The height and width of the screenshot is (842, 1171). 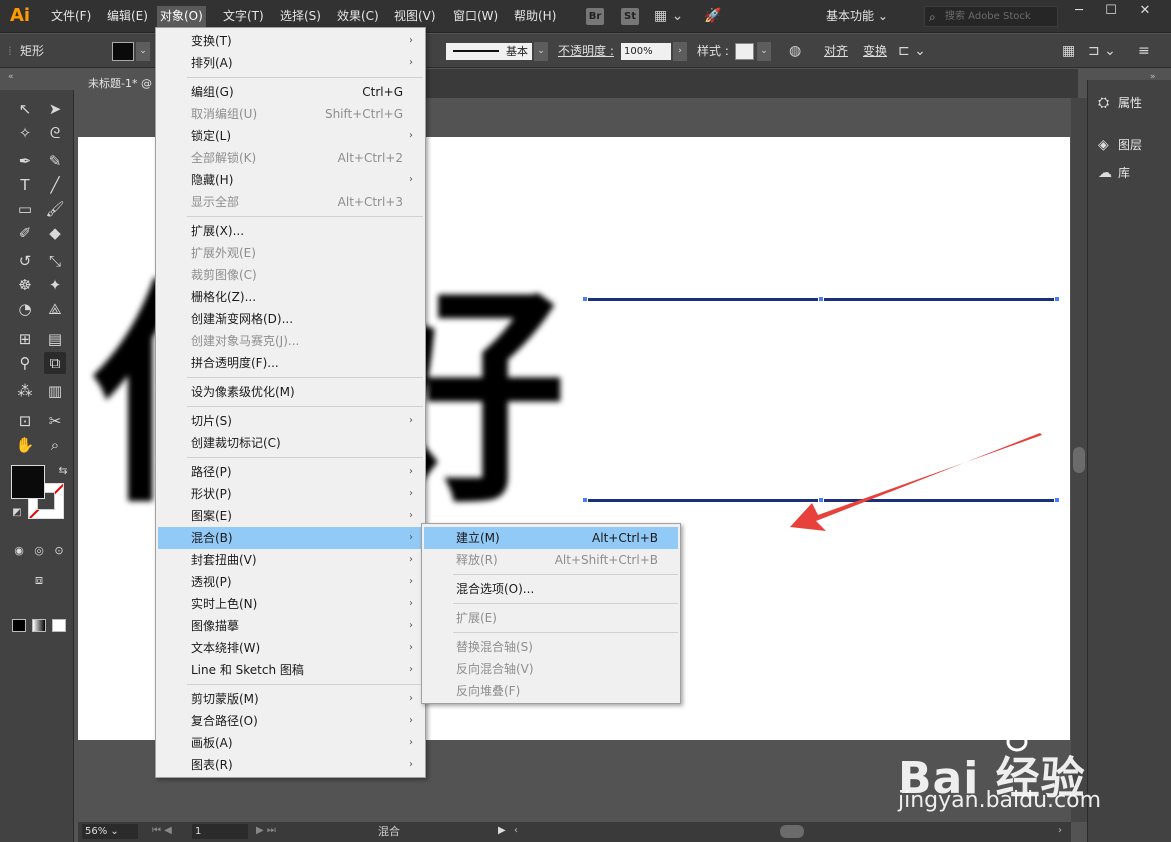 I want to click on gpu-rocket-icon: 🚀, so click(x=712, y=16).